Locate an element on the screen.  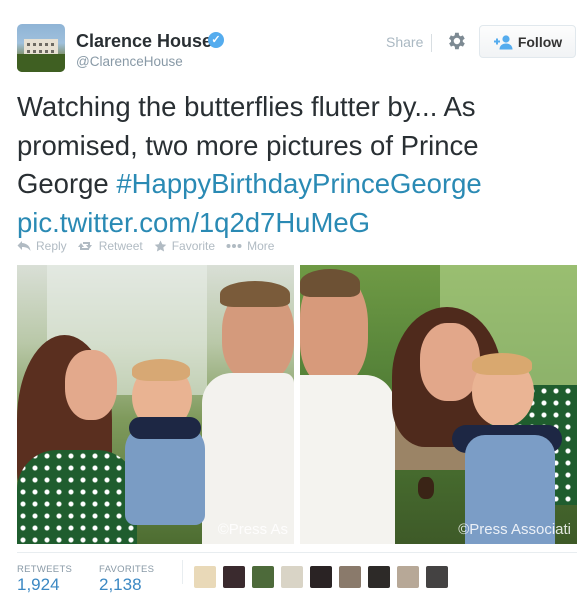
retweets-count: 1,924 is located at coordinates (38, 585).